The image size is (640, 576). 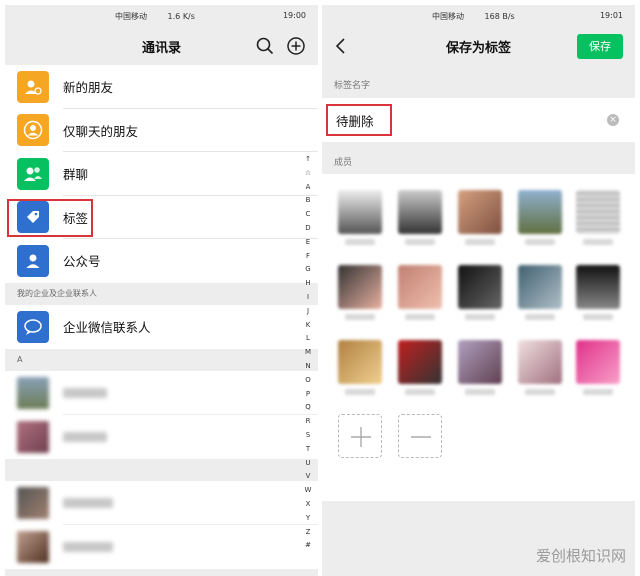 What do you see at coordinates (308, 229) in the screenshot?
I see `index-letter: D` at bounding box center [308, 229].